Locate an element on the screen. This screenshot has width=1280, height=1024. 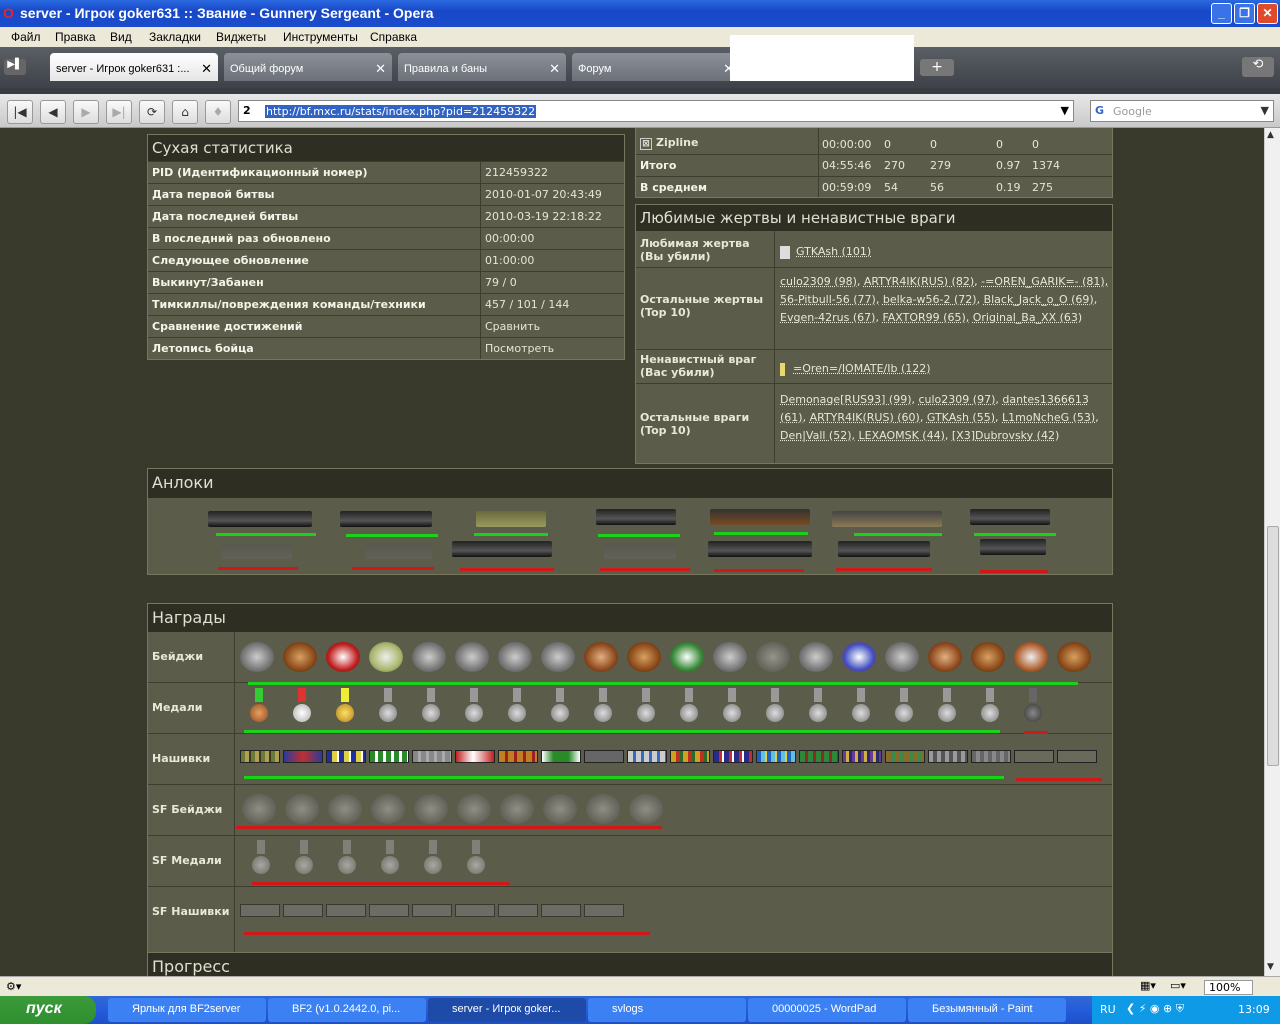
player-link: -=OREN_GARIK=- (81), is located at coordinates (1044, 281).